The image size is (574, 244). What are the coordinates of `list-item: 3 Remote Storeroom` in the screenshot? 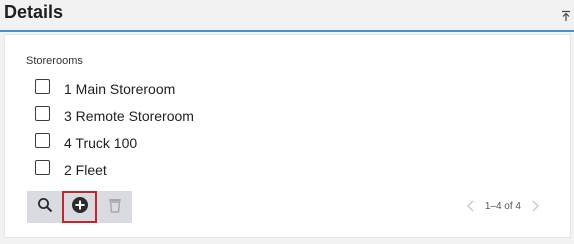 It's located at (114, 115).